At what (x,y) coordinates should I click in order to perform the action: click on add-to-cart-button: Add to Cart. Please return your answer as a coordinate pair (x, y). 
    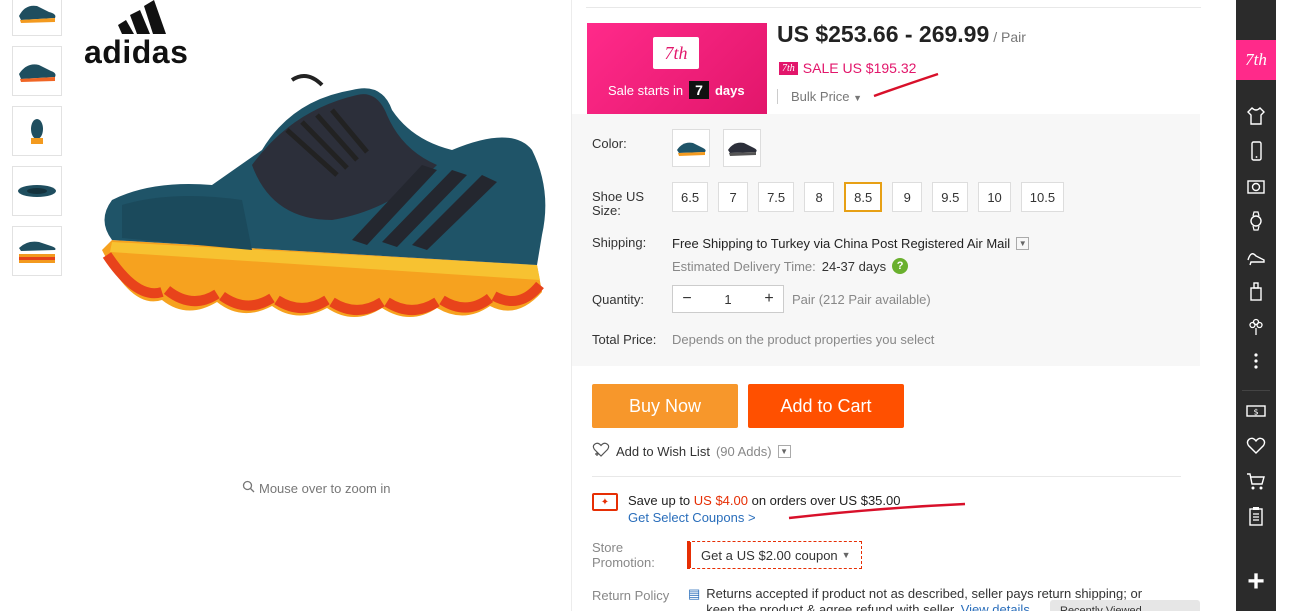
    Looking at the image, I should click on (826, 406).